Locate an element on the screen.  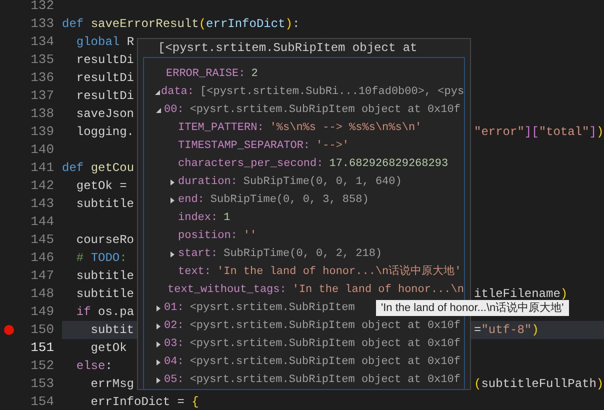
line-number: 134 is located at coordinates (42, 42).